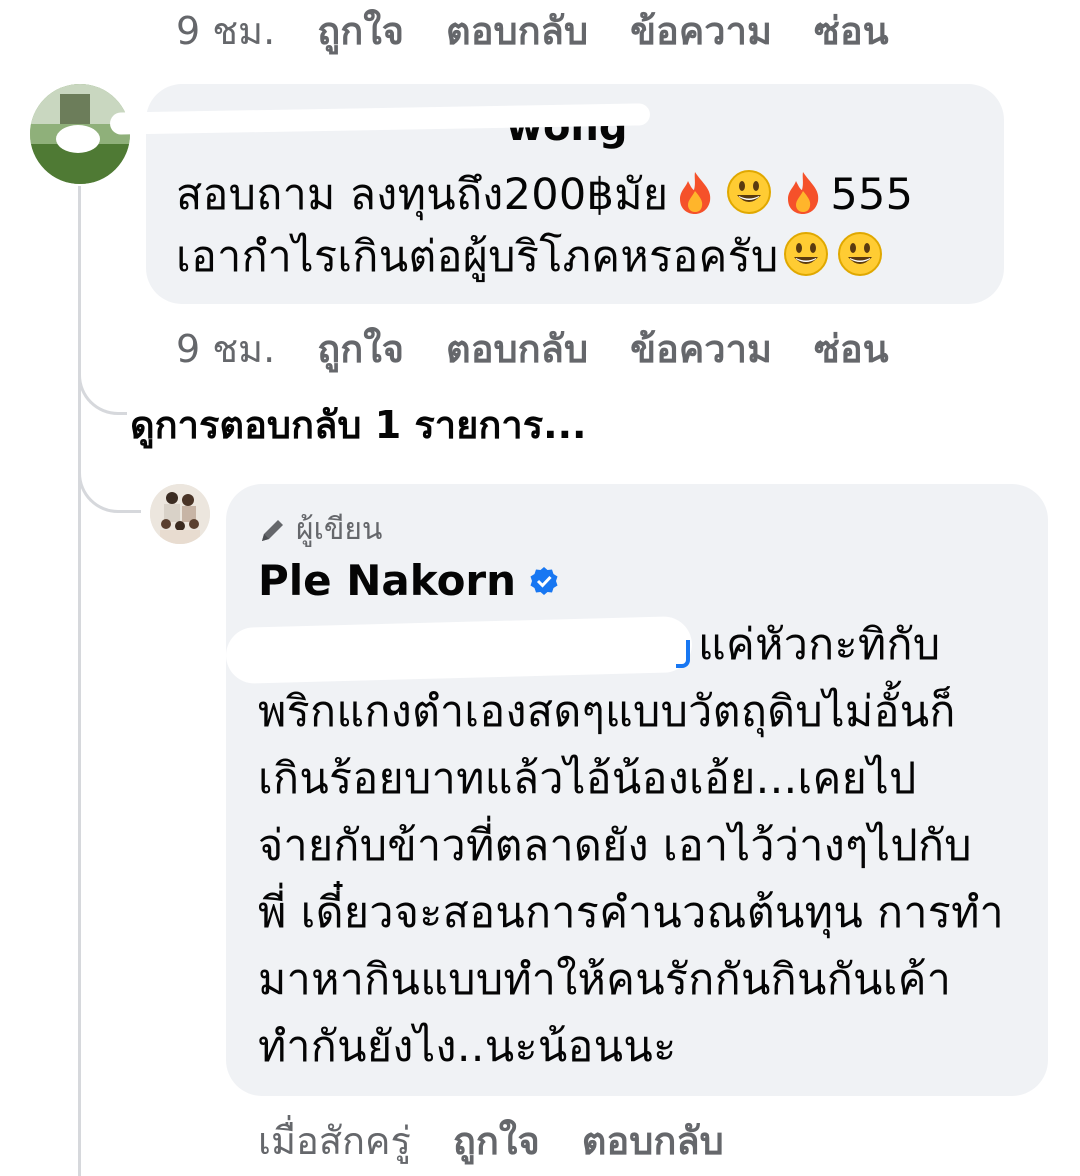 The width and height of the screenshot is (1080, 1176). I want to click on author-badge: ผู้เขียน, so click(320, 529).